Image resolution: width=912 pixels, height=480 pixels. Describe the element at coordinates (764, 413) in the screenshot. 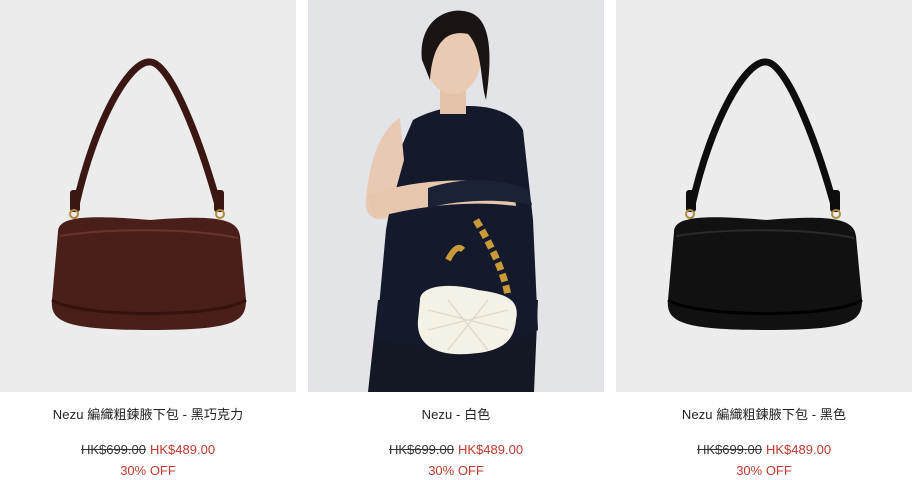

I see `product-name: Nezu 編織粗鍊腋下包 - 黑色` at that location.